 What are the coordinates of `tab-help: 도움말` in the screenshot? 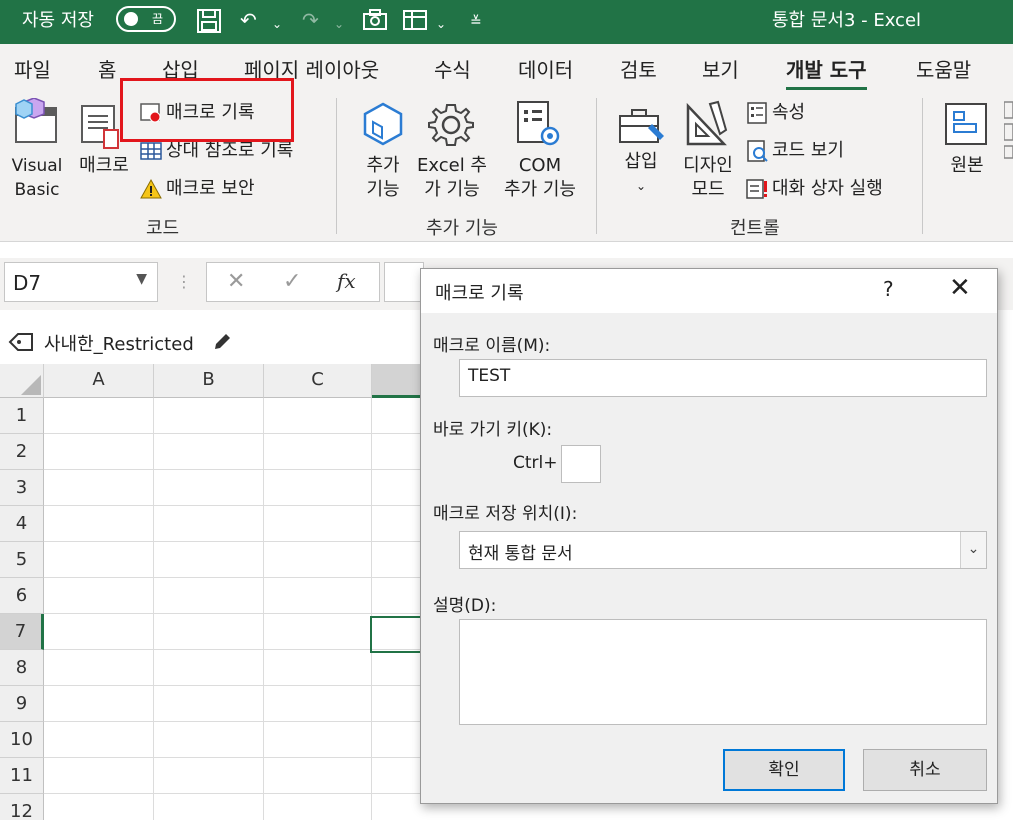 It's located at (943, 68).